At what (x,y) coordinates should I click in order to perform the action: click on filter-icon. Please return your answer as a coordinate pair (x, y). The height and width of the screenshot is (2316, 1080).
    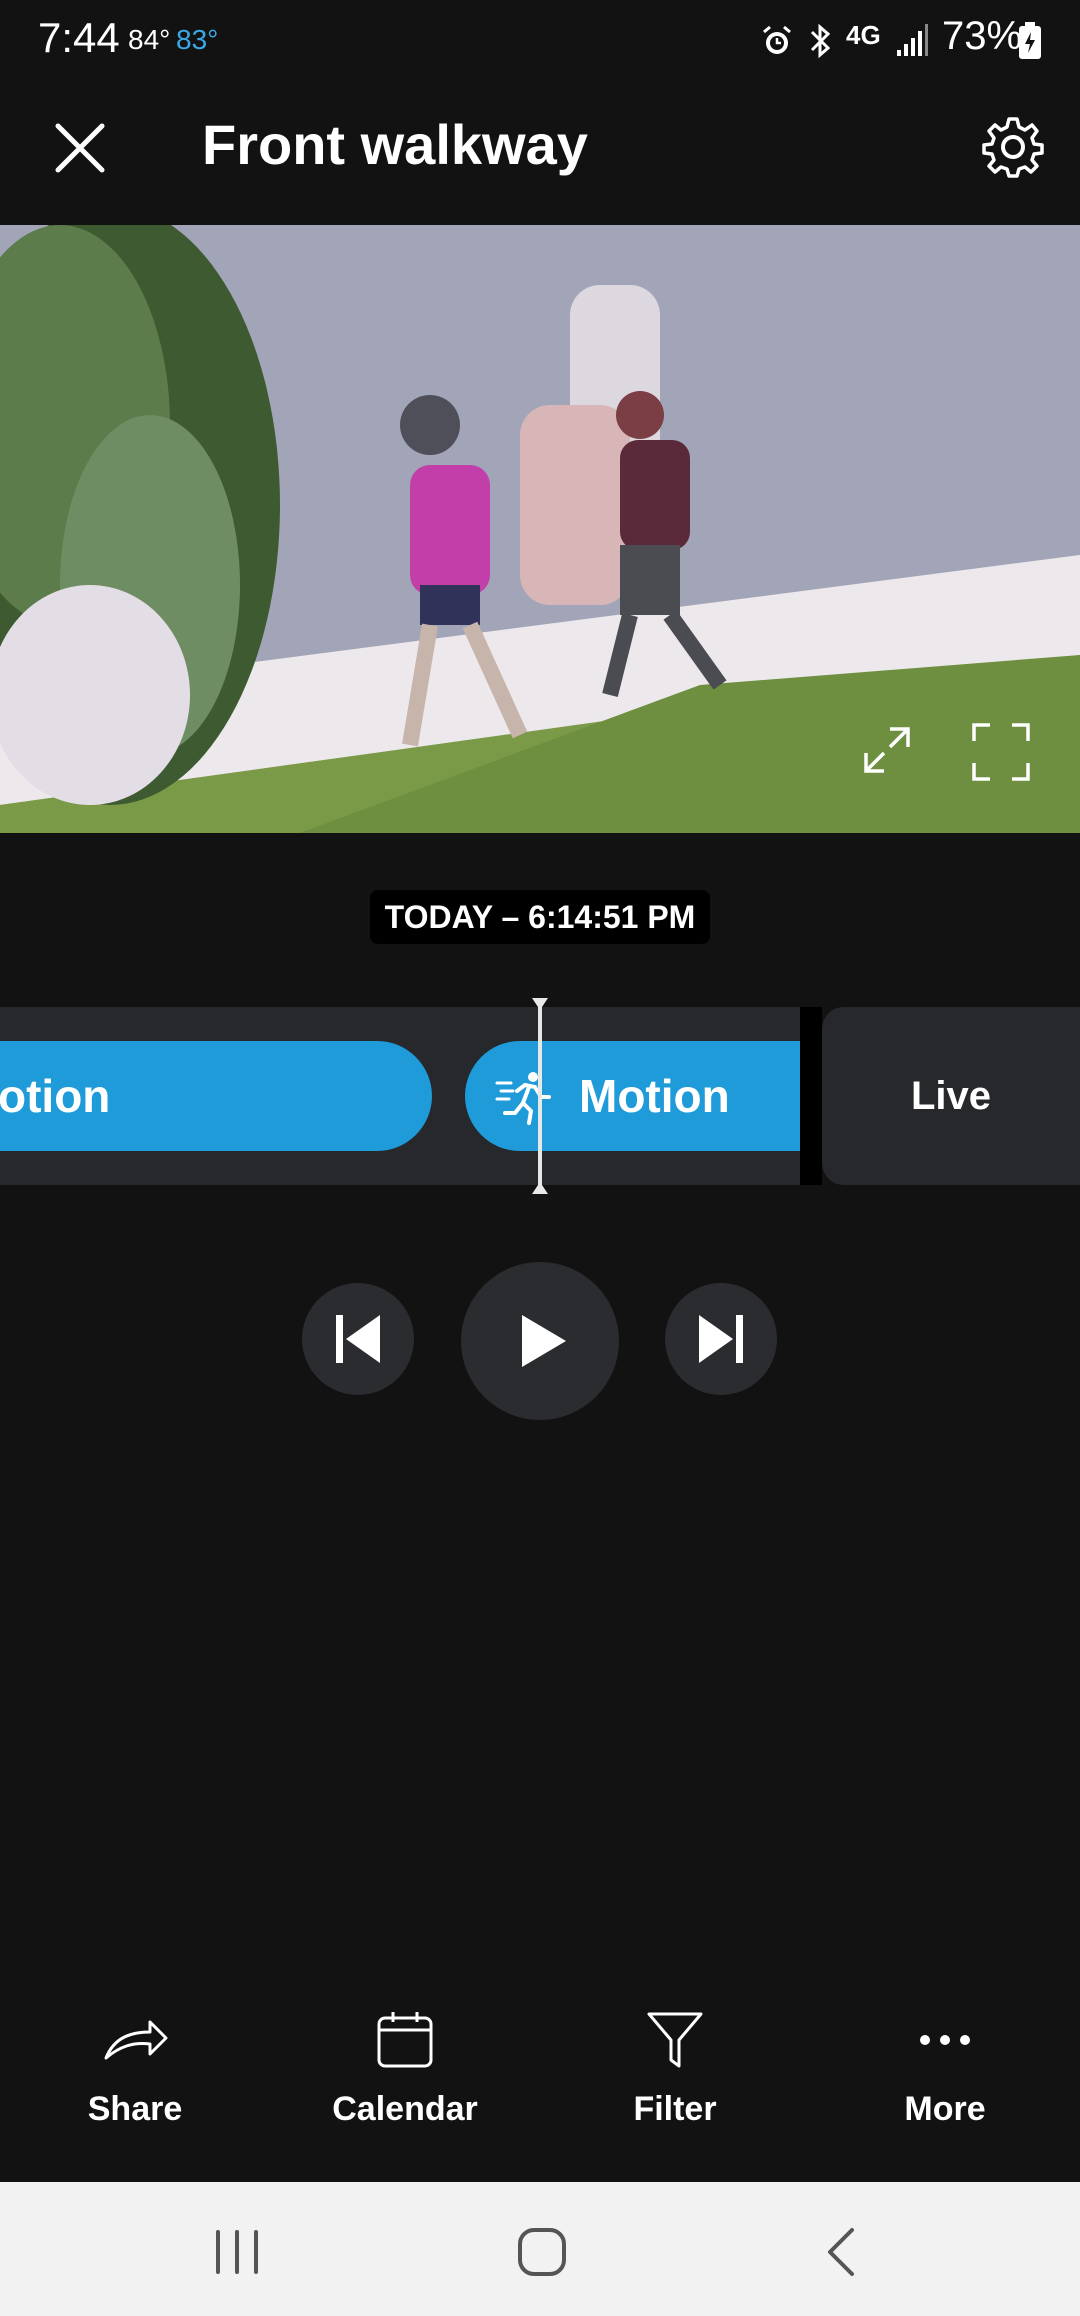
    Looking at the image, I should click on (675, 2040).